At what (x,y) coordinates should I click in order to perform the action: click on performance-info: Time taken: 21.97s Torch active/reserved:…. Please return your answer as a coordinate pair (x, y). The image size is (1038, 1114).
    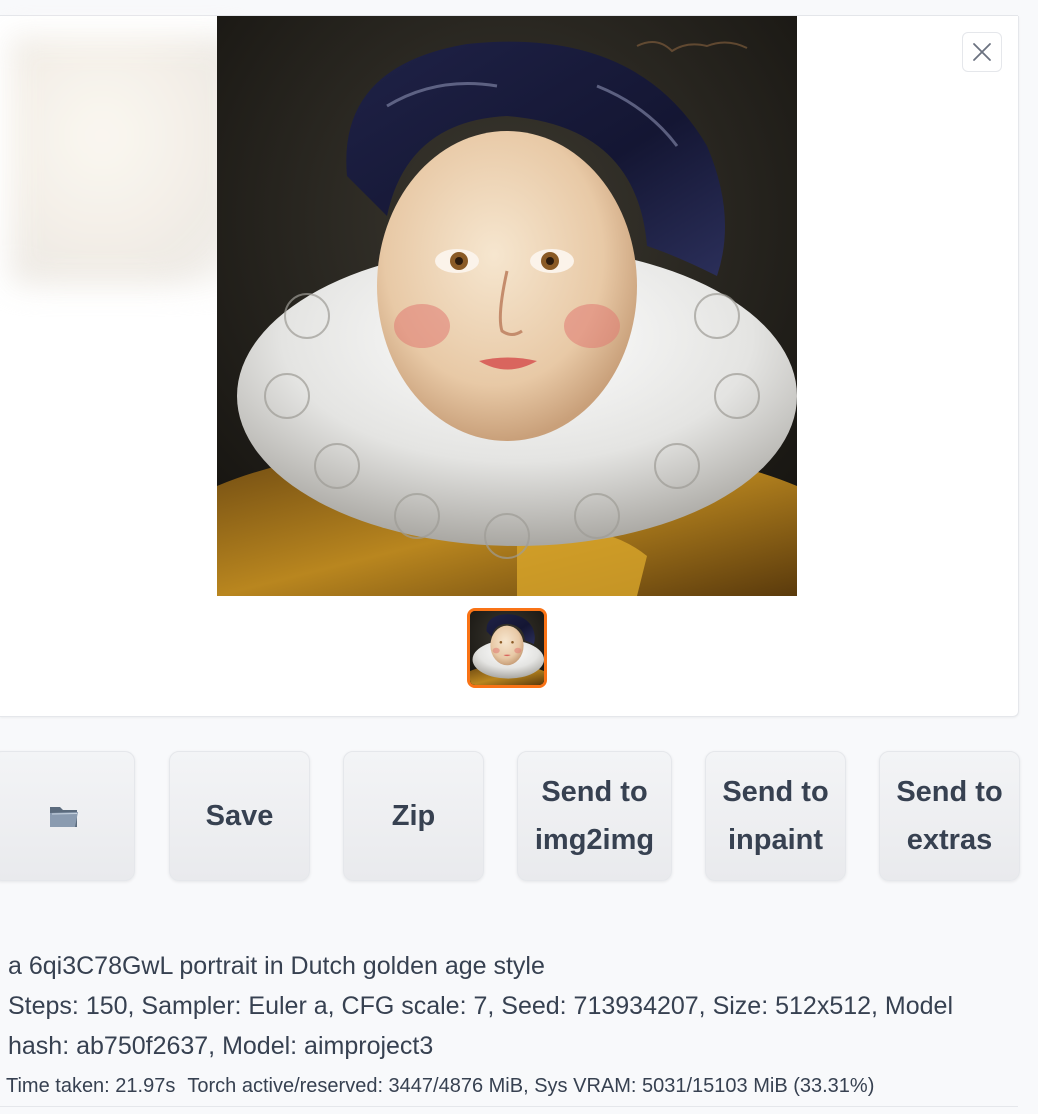
    Looking at the image, I should click on (440, 1086).